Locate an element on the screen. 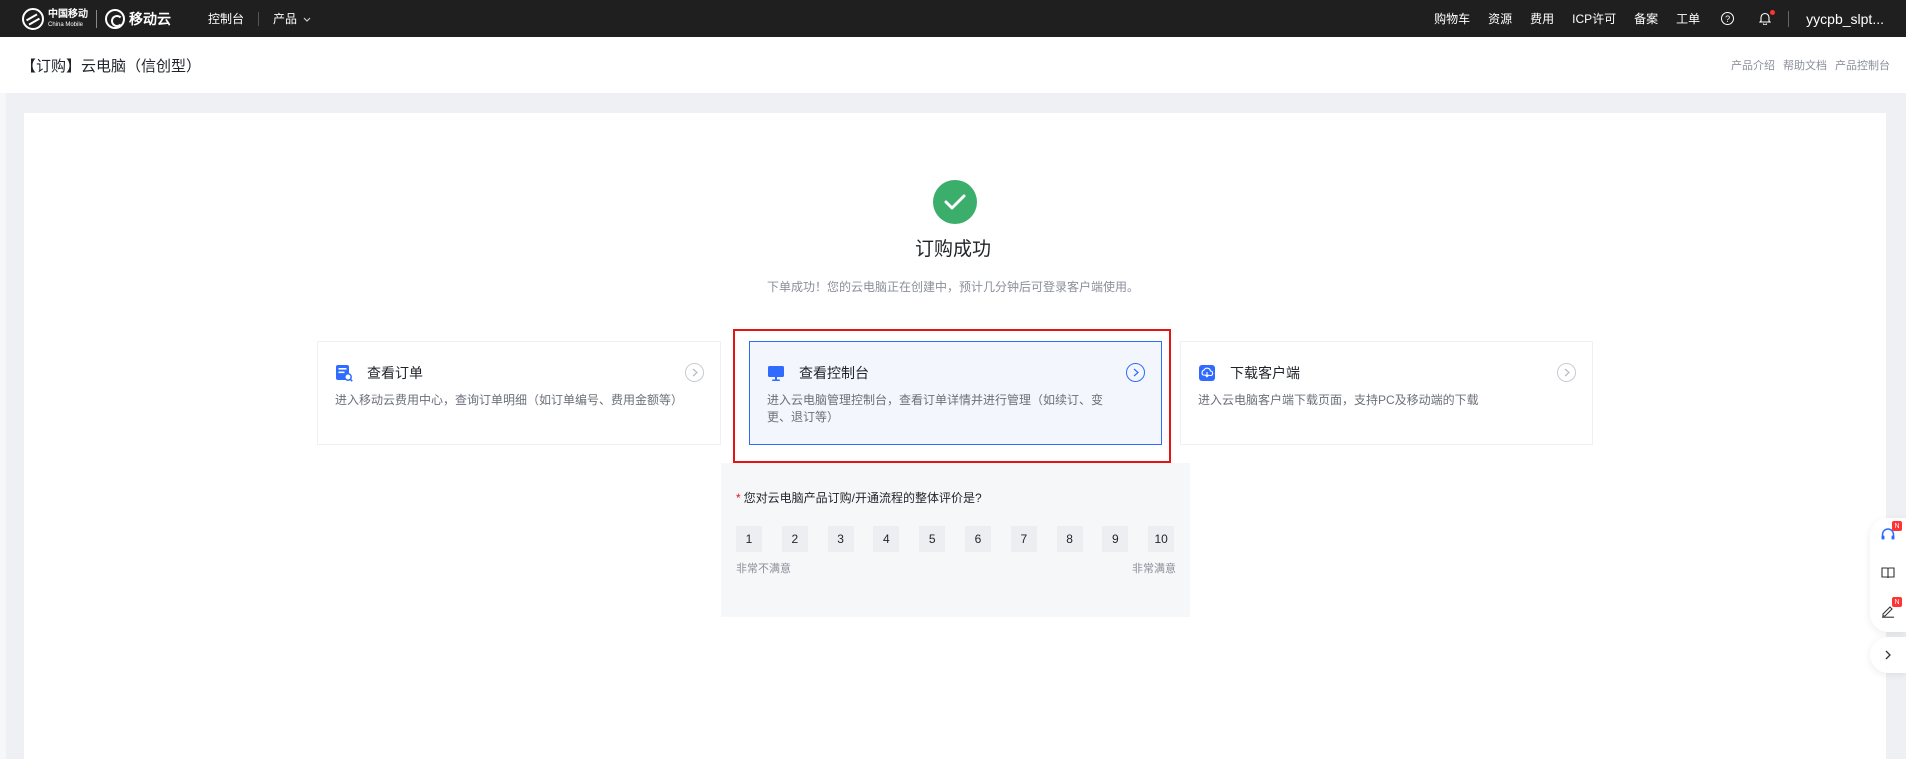 The width and height of the screenshot is (1906, 759). logo-en: China Mobile is located at coordinates (66, 24).